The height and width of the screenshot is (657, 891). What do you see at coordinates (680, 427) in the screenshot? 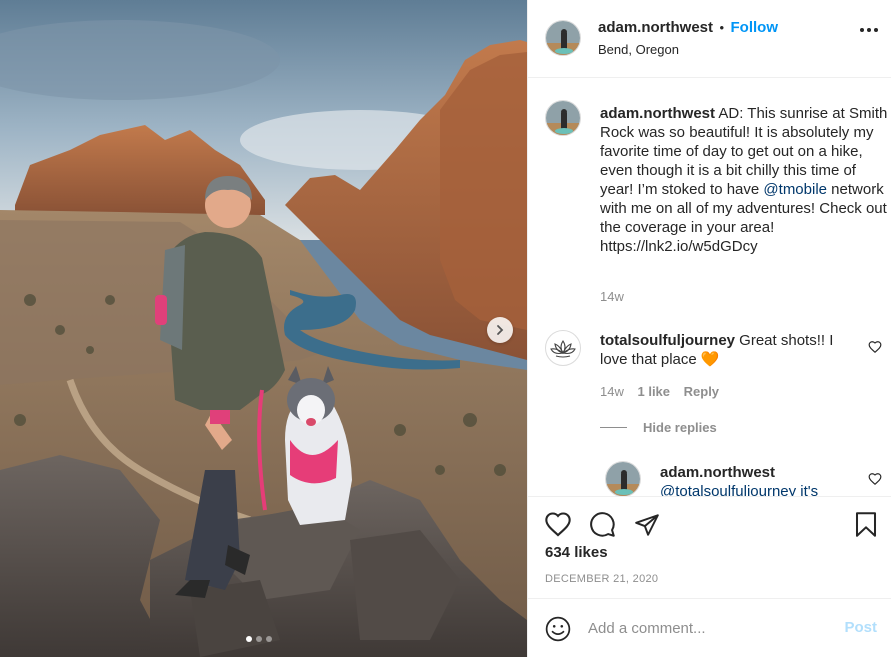
I see `hide-replies-label: Hide replies` at bounding box center [680, 427].